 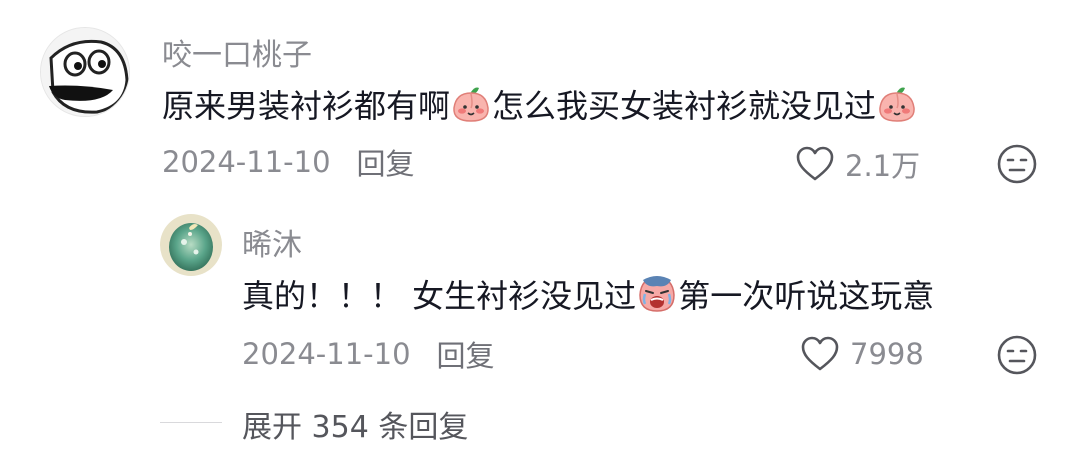 I want to click on comment-text: 真的！！！ 女生衬衫没见过 第一次听说这玩意, so click(x=588, y=294).